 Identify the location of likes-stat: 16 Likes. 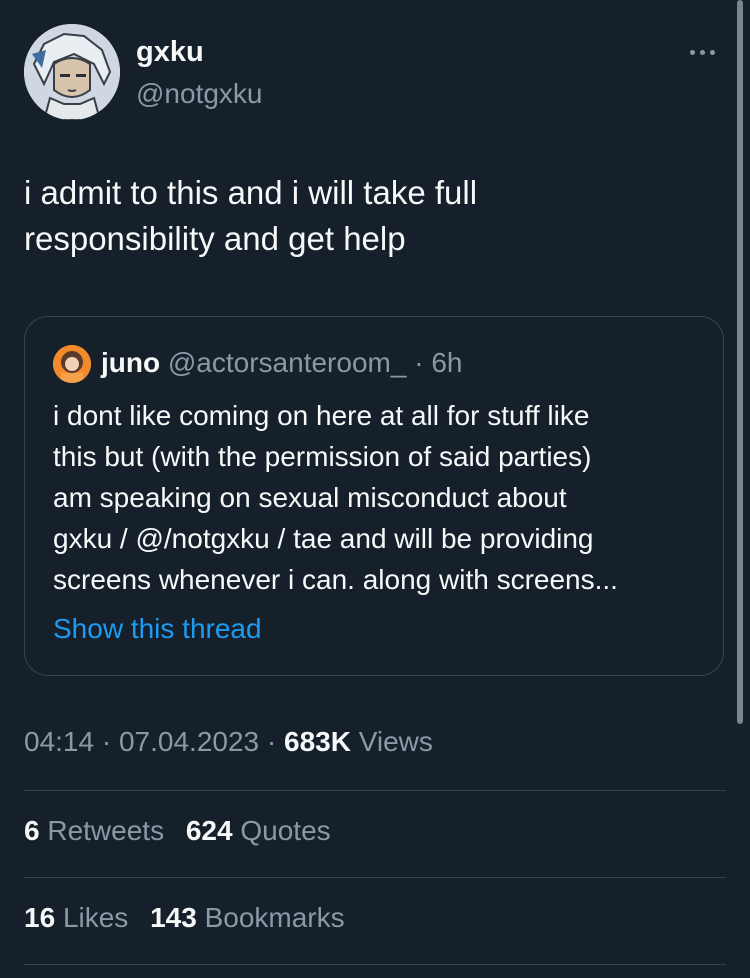
(76, 917).